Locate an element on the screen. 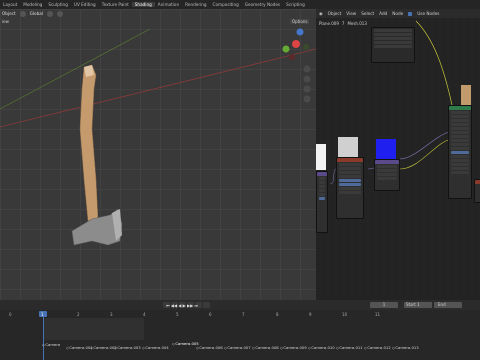 This screenshot has width=480, height=360. workspace-tab: Texture Paint is located at coordinates (115, 4).